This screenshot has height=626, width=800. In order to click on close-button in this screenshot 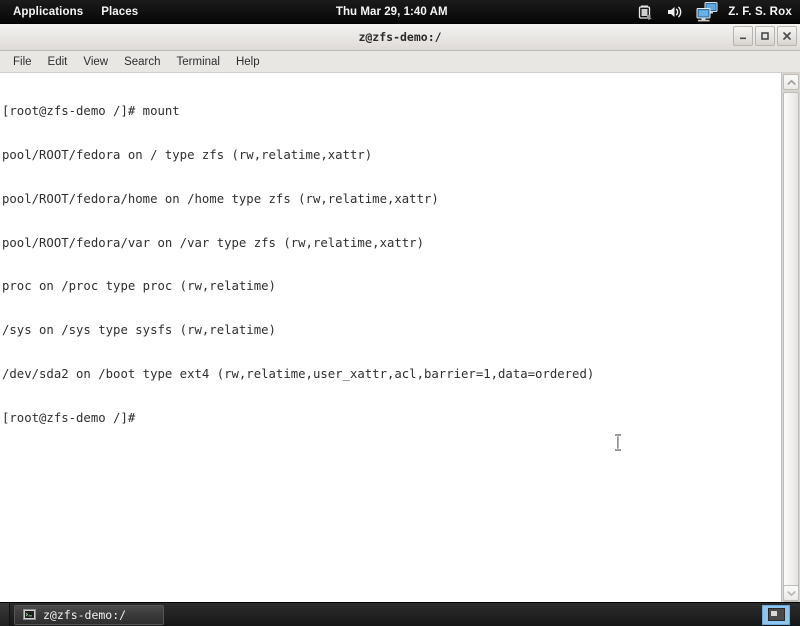, I will do `click(787, 36)`.